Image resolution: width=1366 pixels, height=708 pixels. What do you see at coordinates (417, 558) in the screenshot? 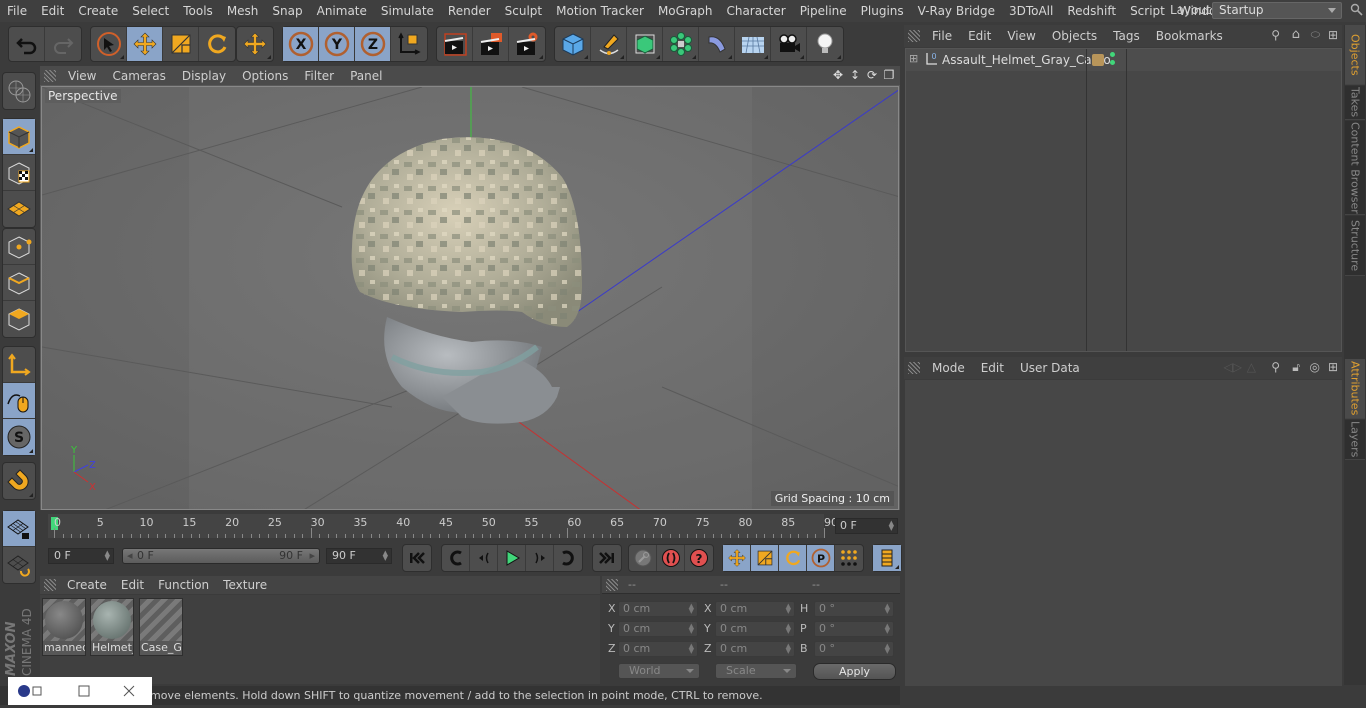
I see `goto-start-button` at bounding box center [417, 558].